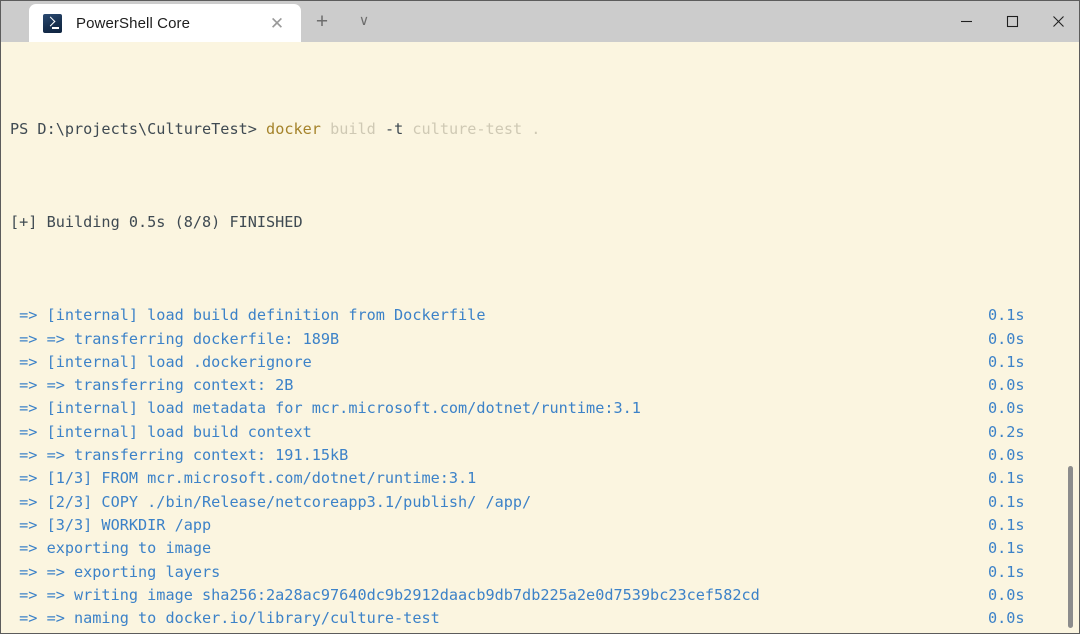 The image size is (1080, 634). What do you see at coordinates (161, 361) in the screenshot?
I see `build-step-text: => [internal] load .dockerignore` at bounding box center [161, 361].